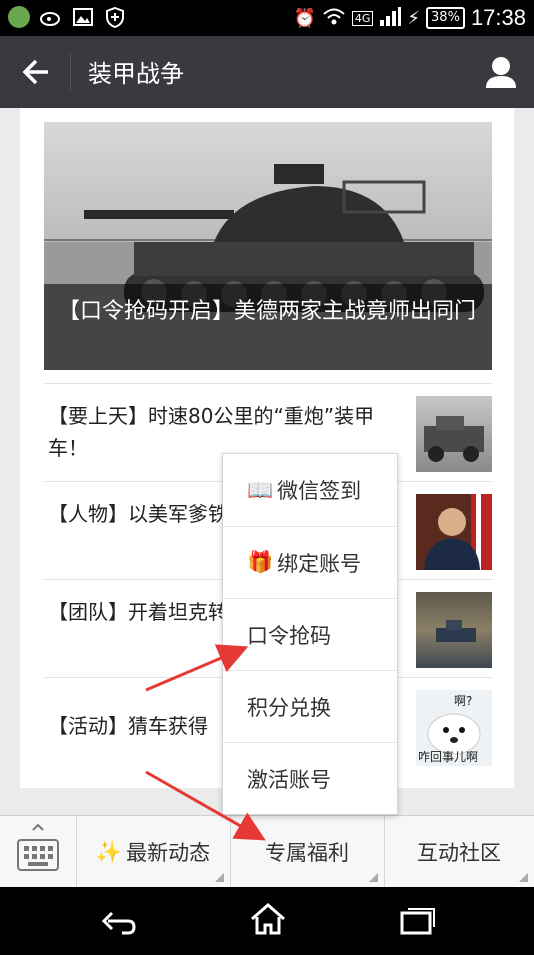 The height and width of the screenshot is (955, 534). I want to click on gift-icon: 🎁, so click(260, 562).